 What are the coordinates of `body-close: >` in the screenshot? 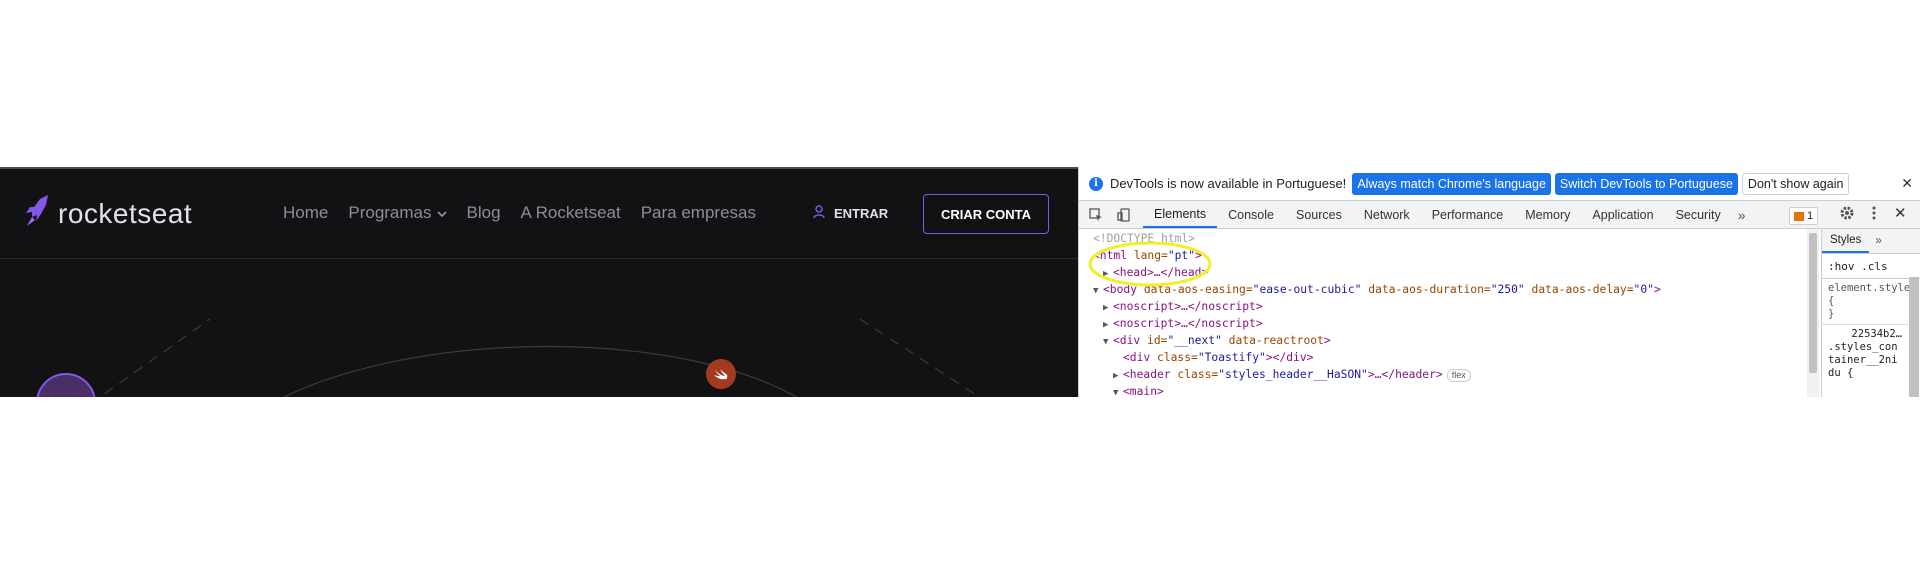 It's located at (1657, 289).